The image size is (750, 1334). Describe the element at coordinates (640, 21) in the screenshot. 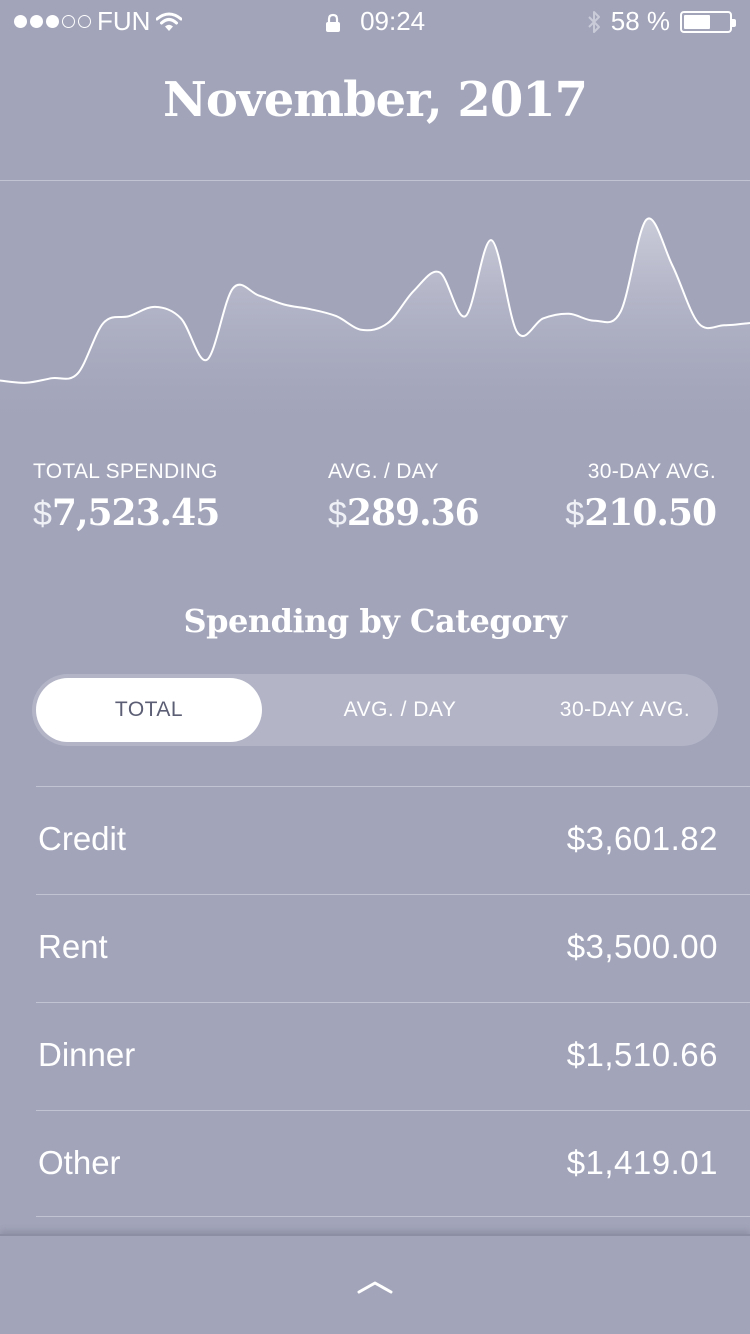

I see `battery-percent: 58 %` at that location.